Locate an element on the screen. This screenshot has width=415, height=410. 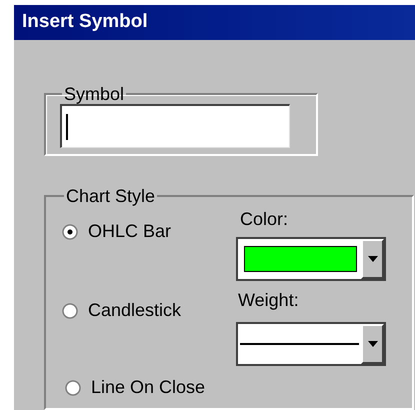
radio-button: OHLC Bar is located at coordinates (149, 232).